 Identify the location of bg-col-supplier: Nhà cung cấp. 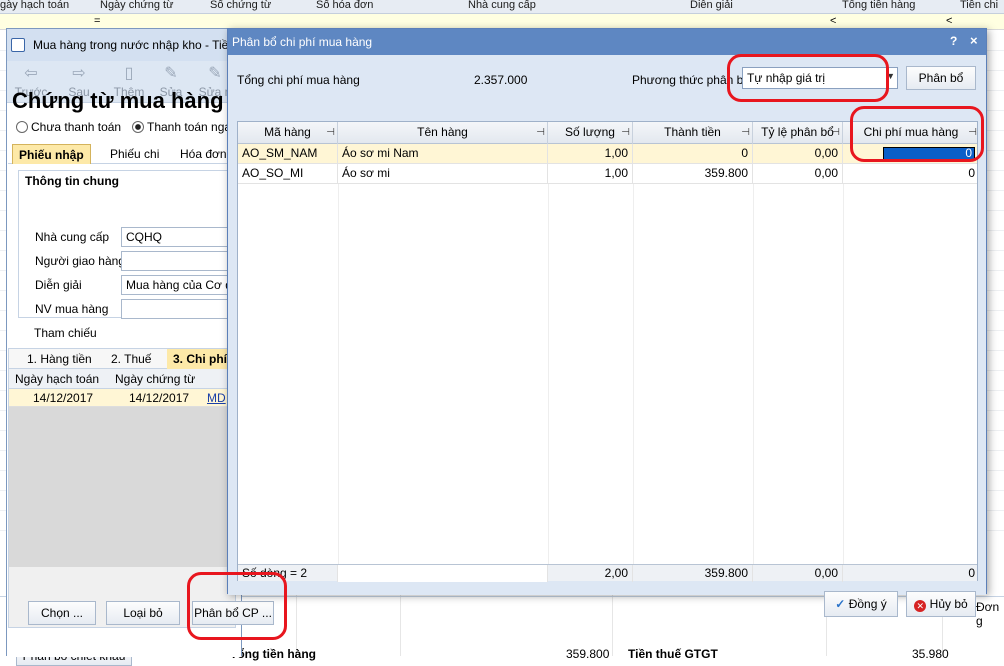
(502, 5).